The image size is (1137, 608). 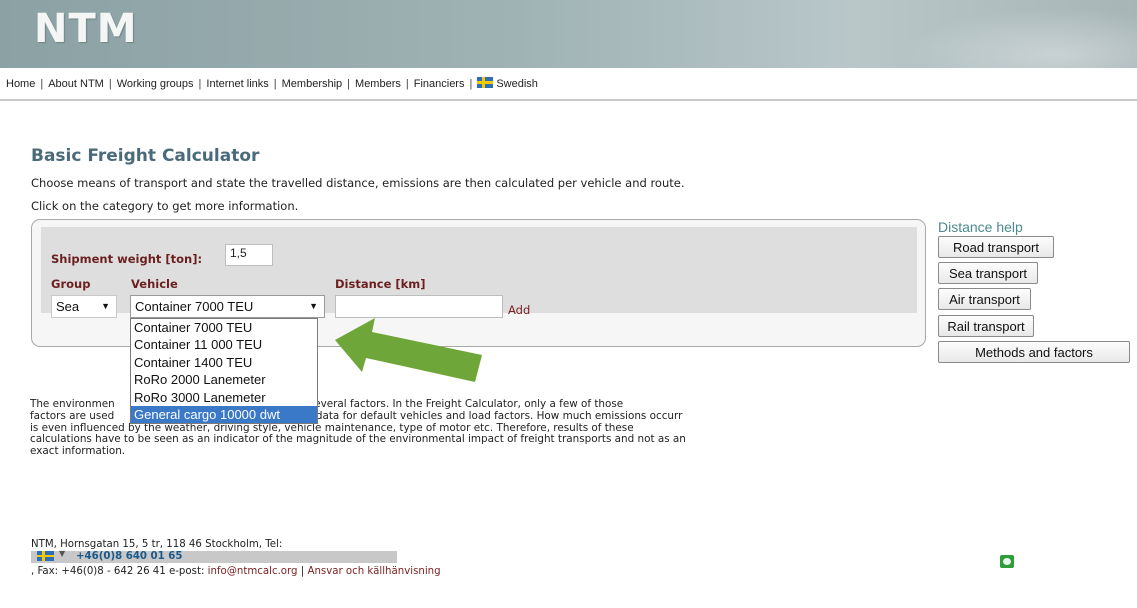 I want to click on vehicle-select: Container 7000 TEU ▼, so click(x=227, y=306).